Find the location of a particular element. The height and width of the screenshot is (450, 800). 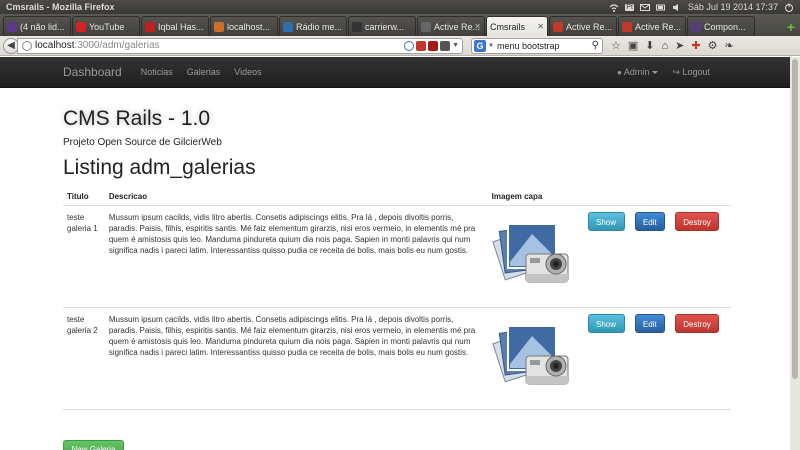

caret-down-icon is located at coordinates (655, 73).